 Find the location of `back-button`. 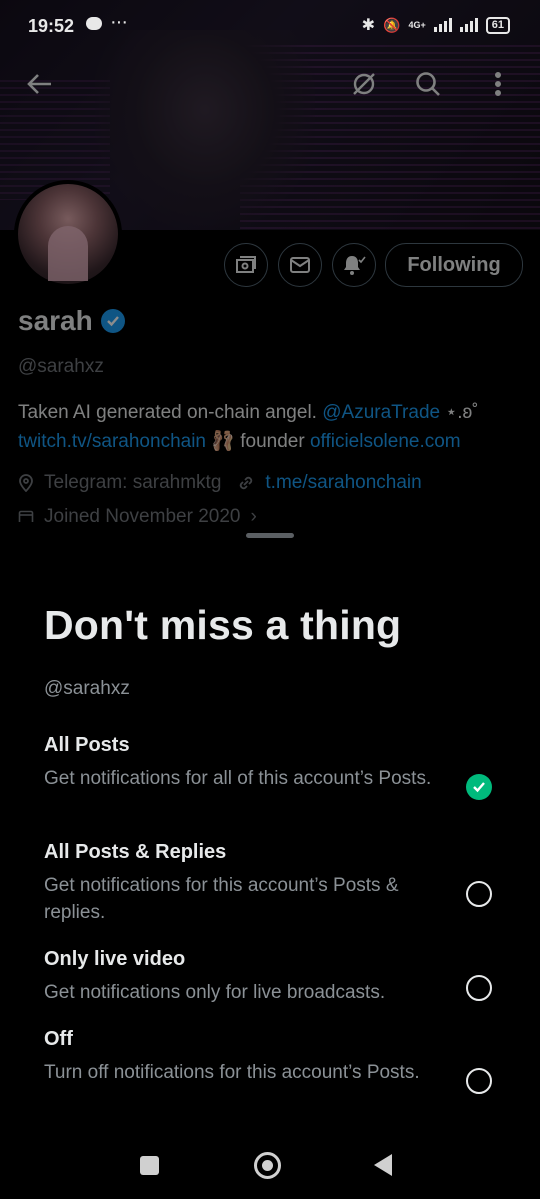

back-button is located at coordinates (40, 84).